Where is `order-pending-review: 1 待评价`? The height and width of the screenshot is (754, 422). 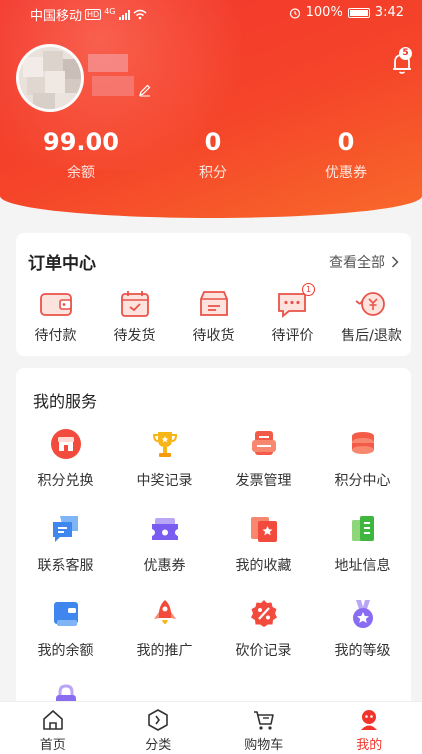
order-pending-review: 1 待评价 is located at coordinates (292, 314).